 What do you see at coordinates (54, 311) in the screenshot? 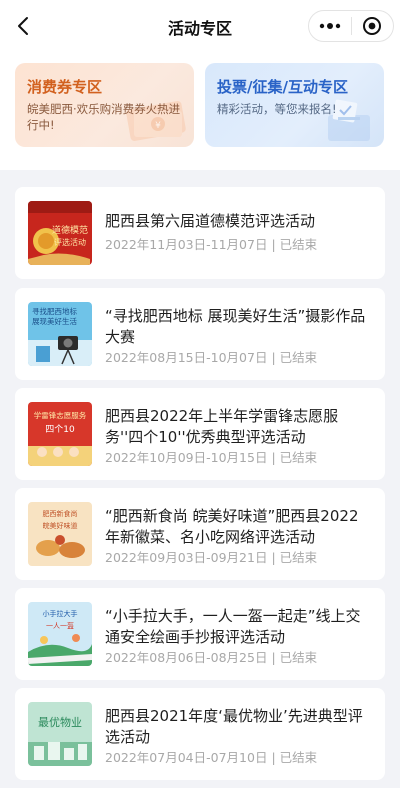
I see `svg-text: 寻找肥西地标` at bounding box center [54, 311].